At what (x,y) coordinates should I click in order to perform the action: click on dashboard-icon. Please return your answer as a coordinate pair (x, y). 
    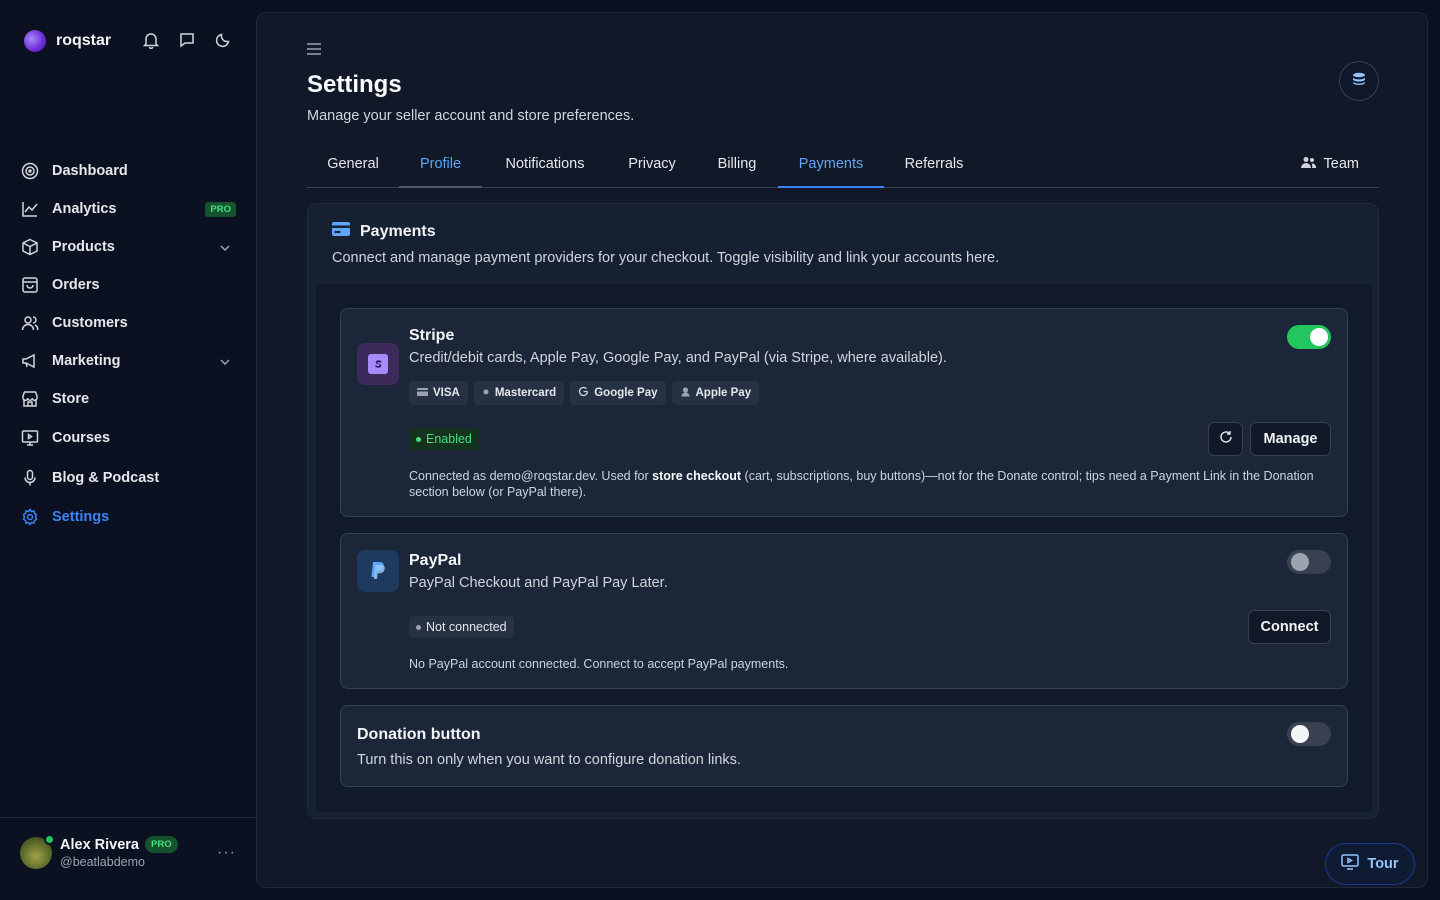
    Looking at the image, I should click on (30, 171).